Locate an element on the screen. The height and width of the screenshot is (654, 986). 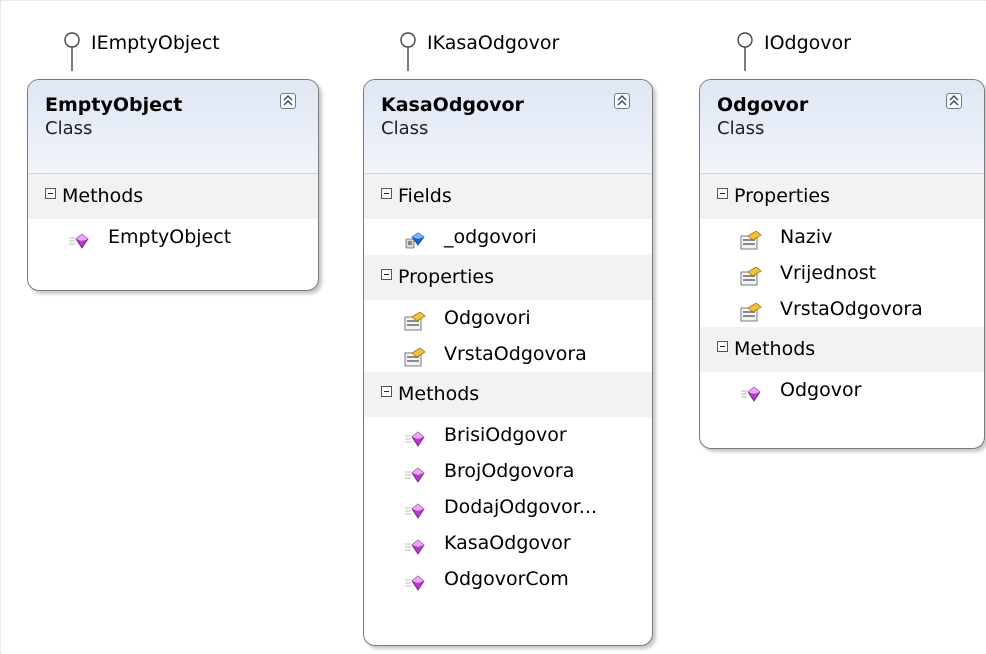
member-name: _odgovori is located at coordinates (490, 237).